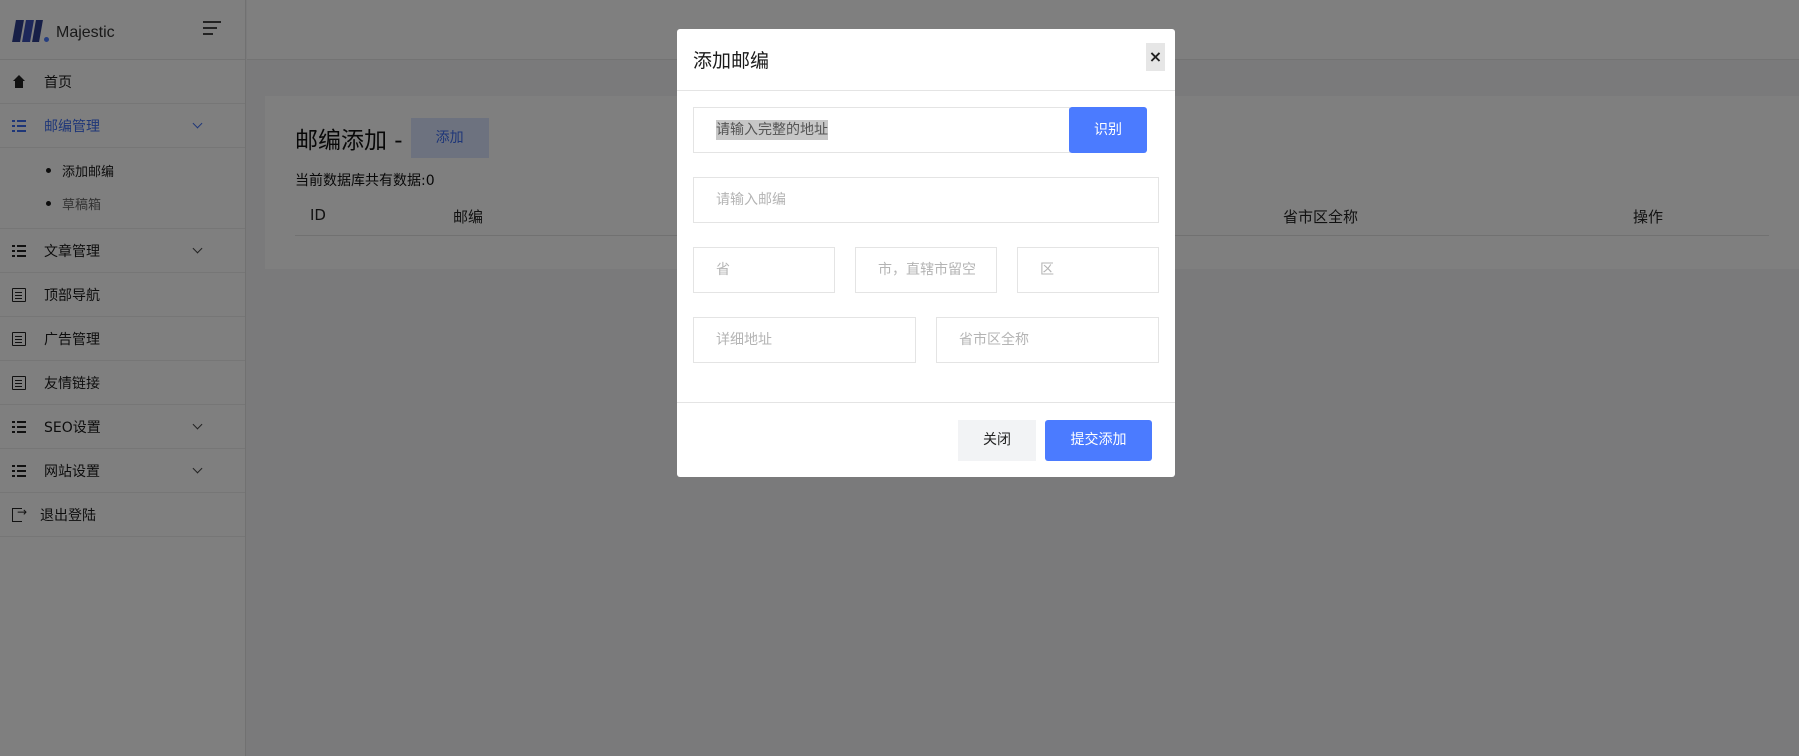 This screenshot has width=1799, height=756. I want to click on city-input: 市，直辖市留空, so click(926, 270).